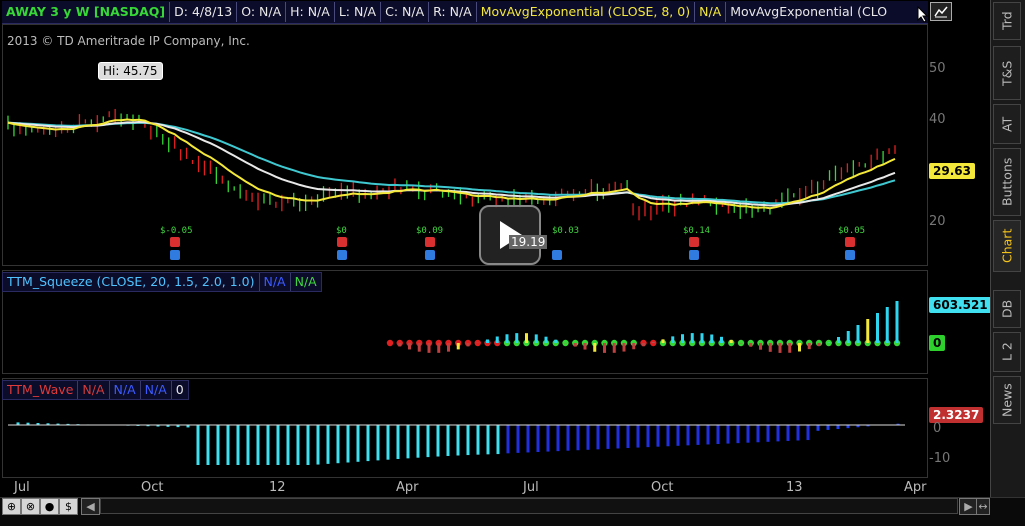 The width and height of the screenshot is (1025, 526). What do you see at coordinates (90, 506) in the screenshot?
I see `scroll-left-button: ◀` at bounding box center [90, 506].